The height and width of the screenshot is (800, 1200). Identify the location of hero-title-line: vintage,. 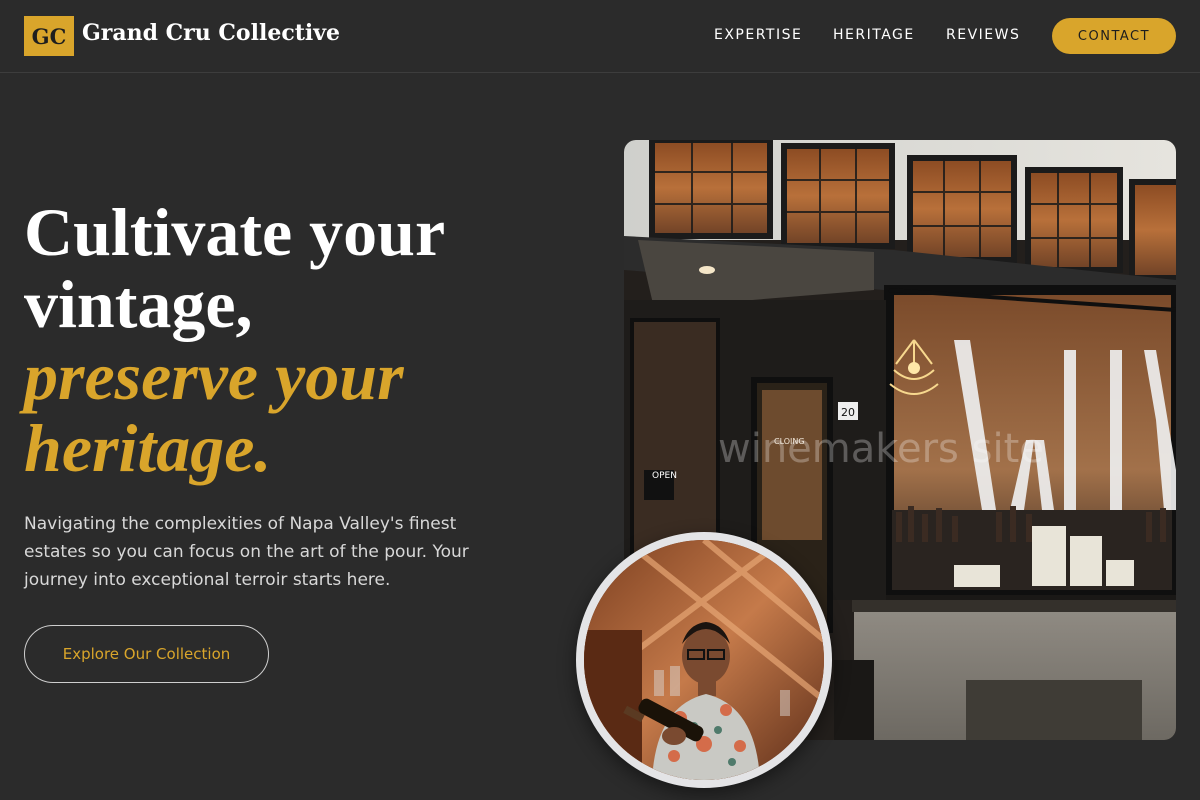
(138, 304).